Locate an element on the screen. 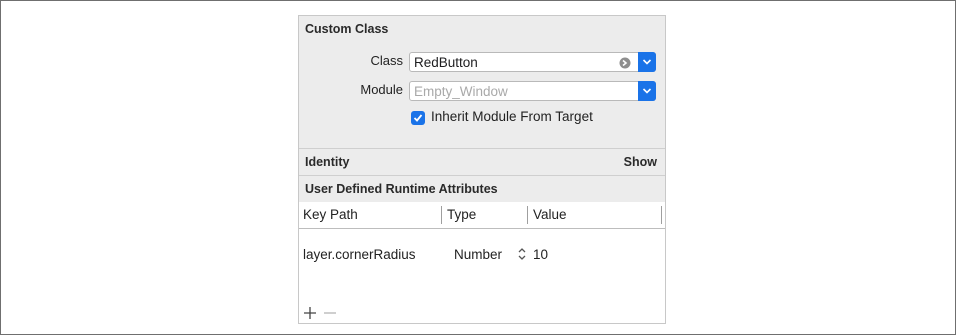 This screenshot has width=956, height=335. add-attribute-button is located at coordinates (310, 313).